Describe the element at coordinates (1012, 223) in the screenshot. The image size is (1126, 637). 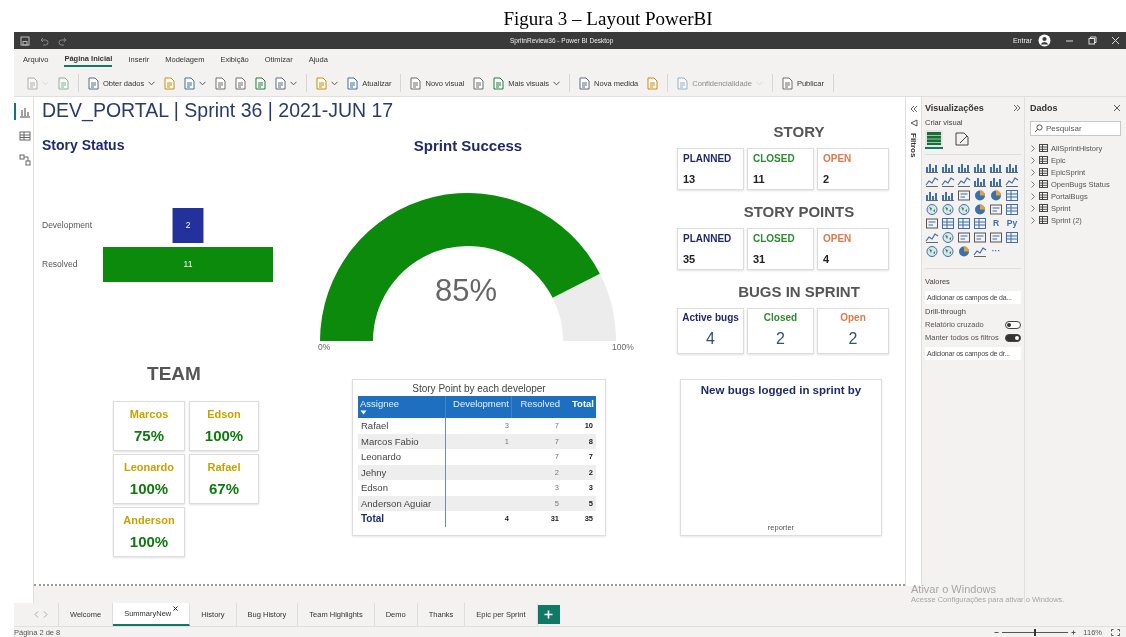
I see `visual-type-button: Py` at that location.